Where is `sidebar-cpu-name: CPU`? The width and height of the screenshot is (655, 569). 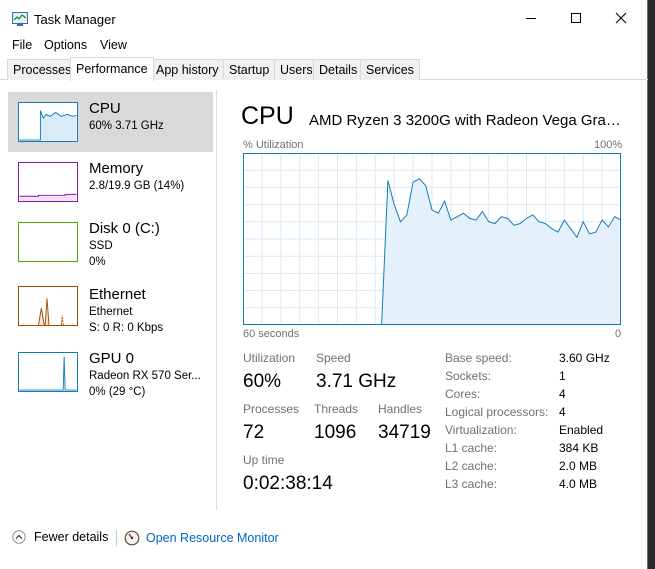 sidebar-cpu-name: CPU is located at coordinates (105, 108).